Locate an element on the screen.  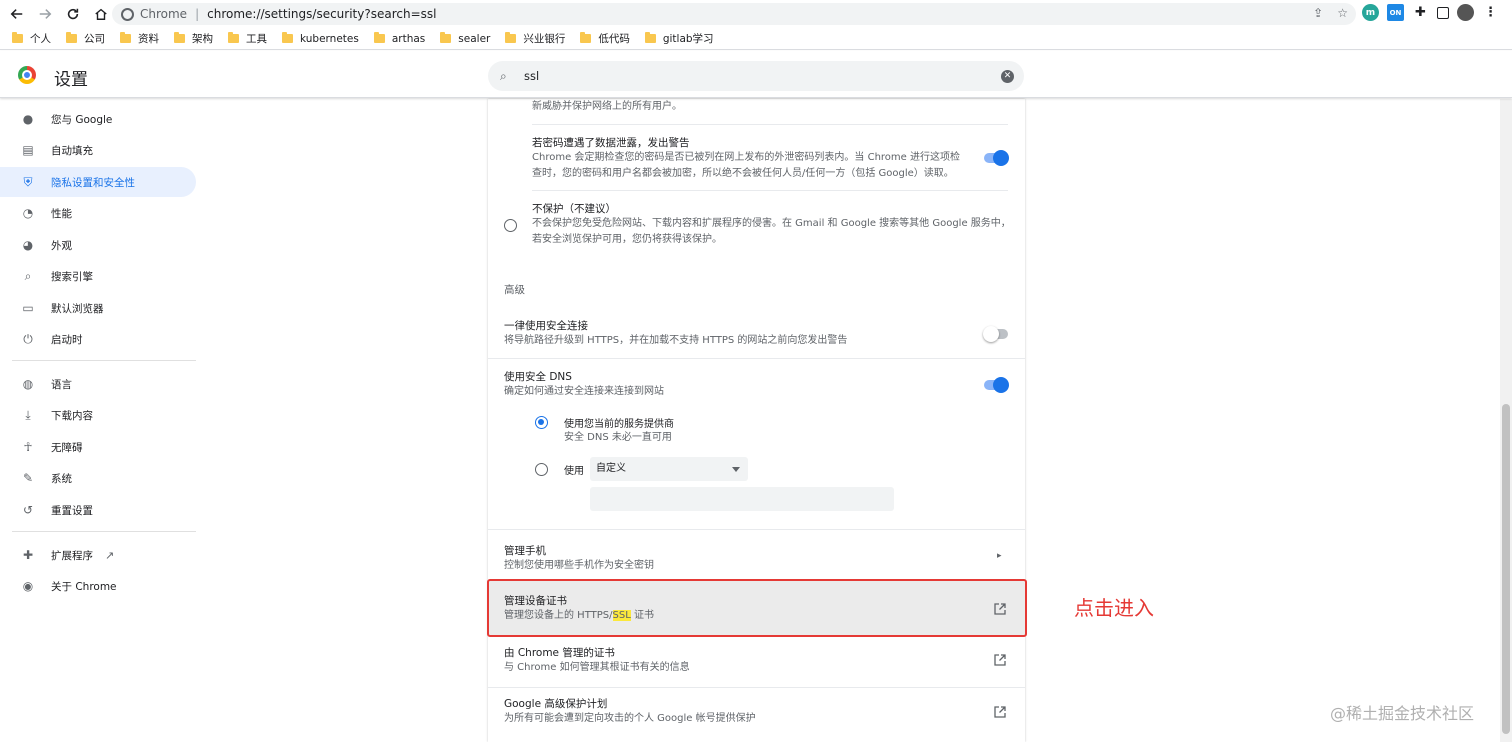
sidebar-item-label: 搜索引擎 is located at coordinates (72, 276).